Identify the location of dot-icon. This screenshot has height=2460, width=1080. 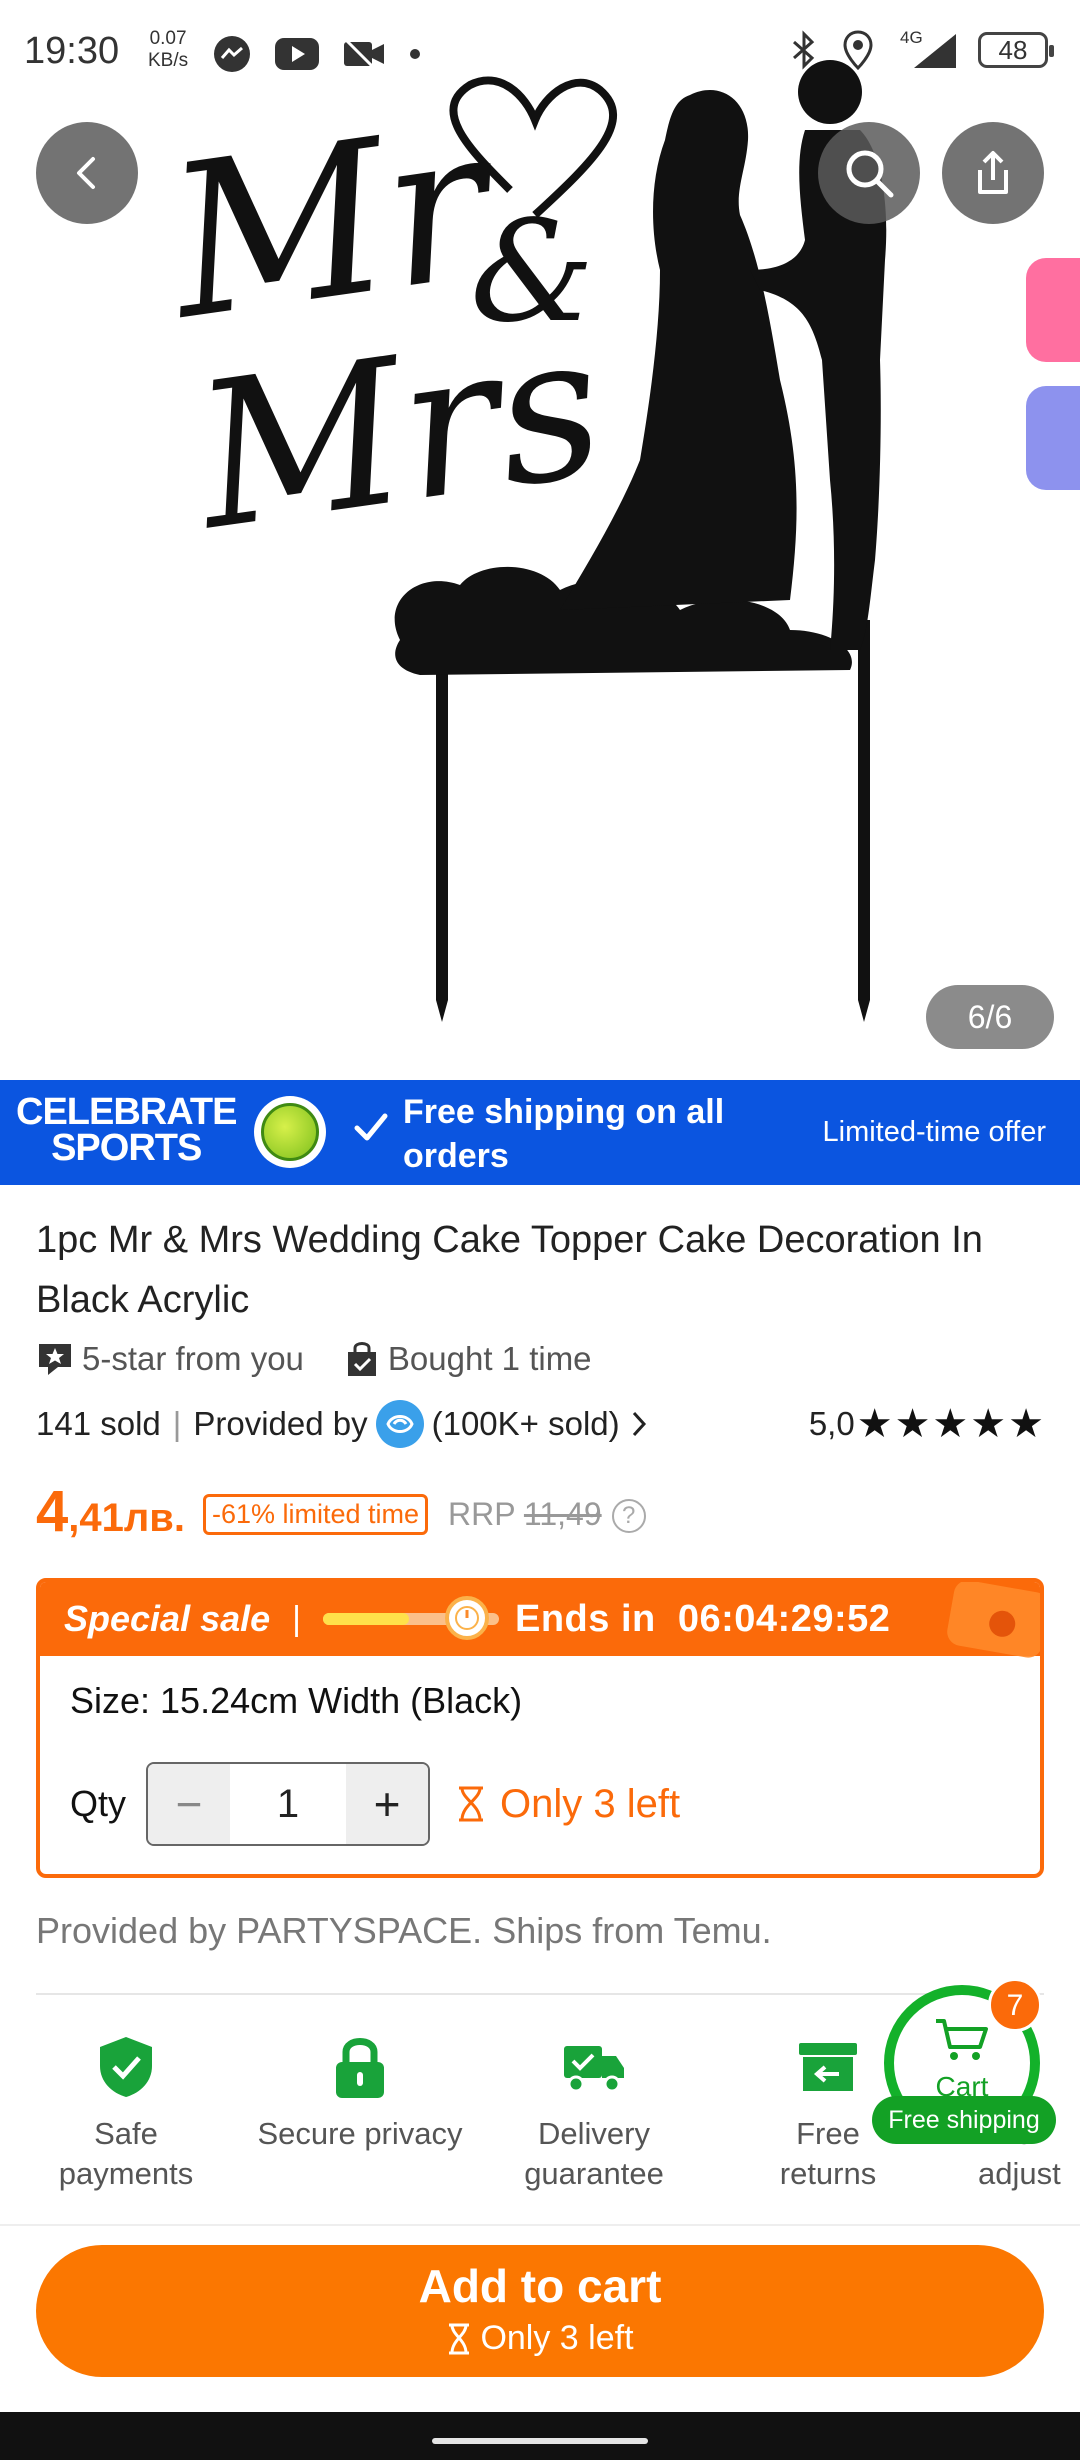
(415, 54).